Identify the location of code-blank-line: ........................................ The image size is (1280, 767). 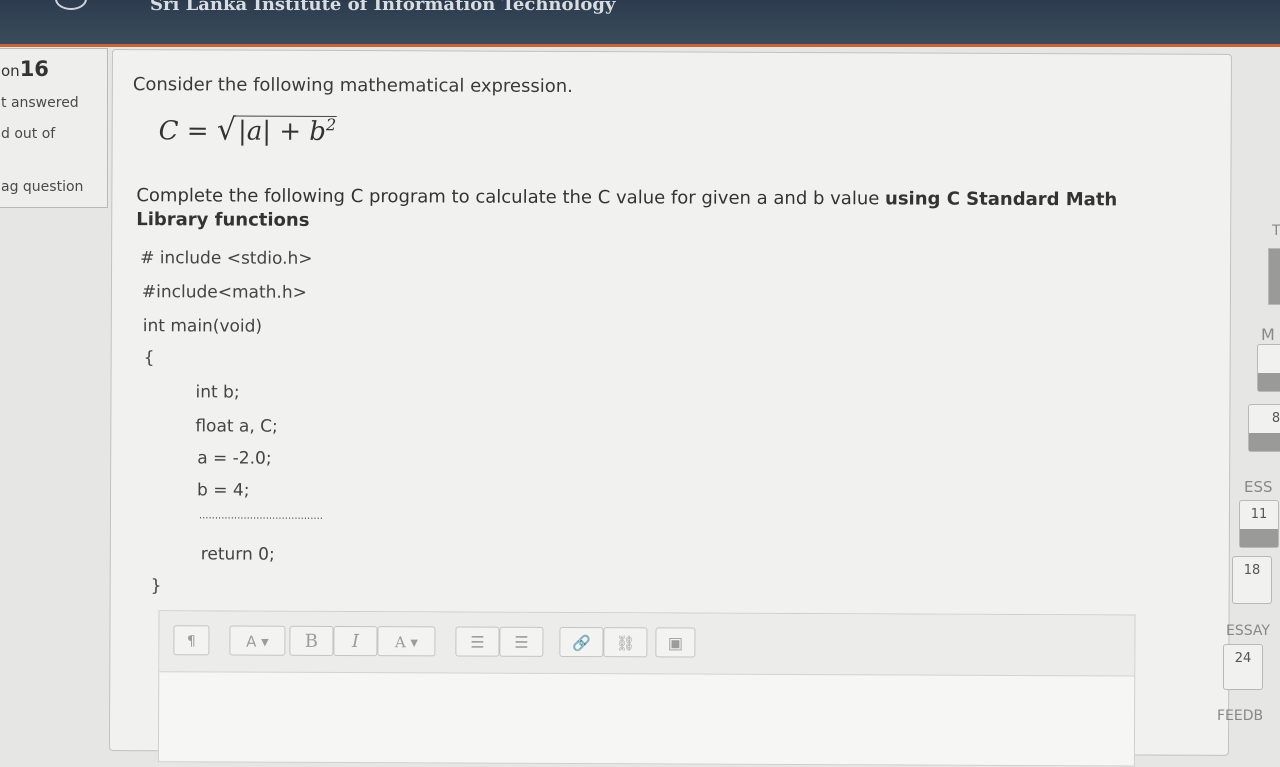
(260, 516).